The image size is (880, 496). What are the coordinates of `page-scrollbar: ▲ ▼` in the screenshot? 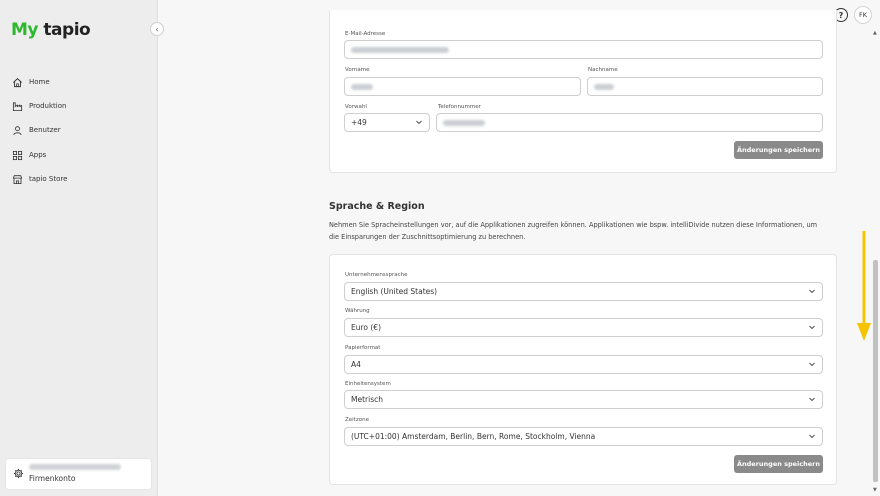 It's located at (875, 263).